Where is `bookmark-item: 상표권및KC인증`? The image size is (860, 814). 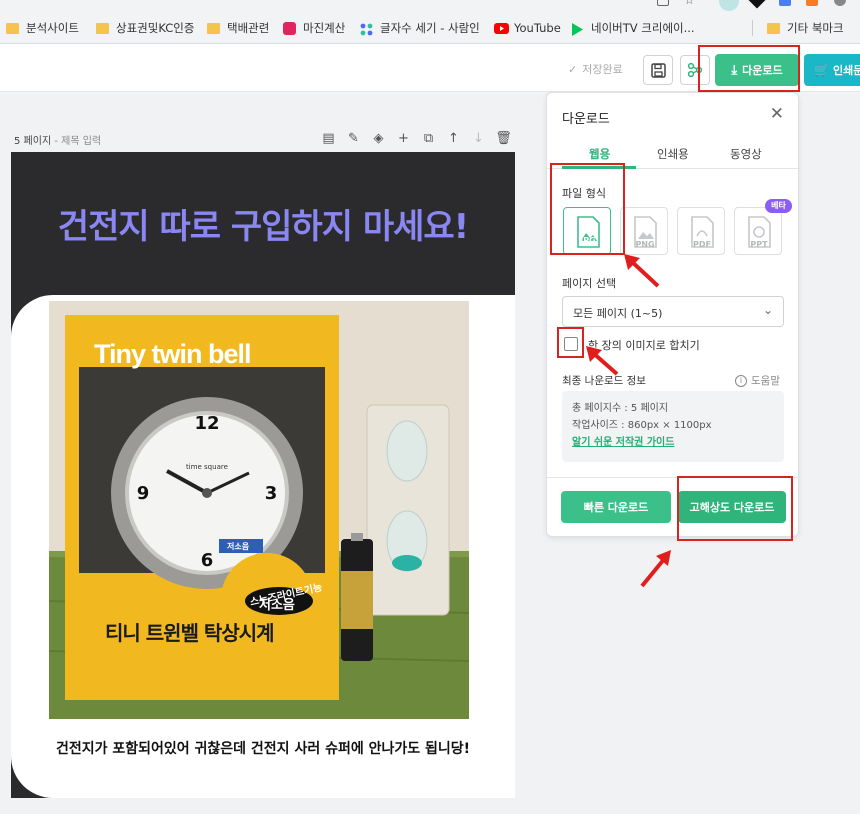
bookmark-item: 상표권및KC인증 is located at coordinates (145, 28).